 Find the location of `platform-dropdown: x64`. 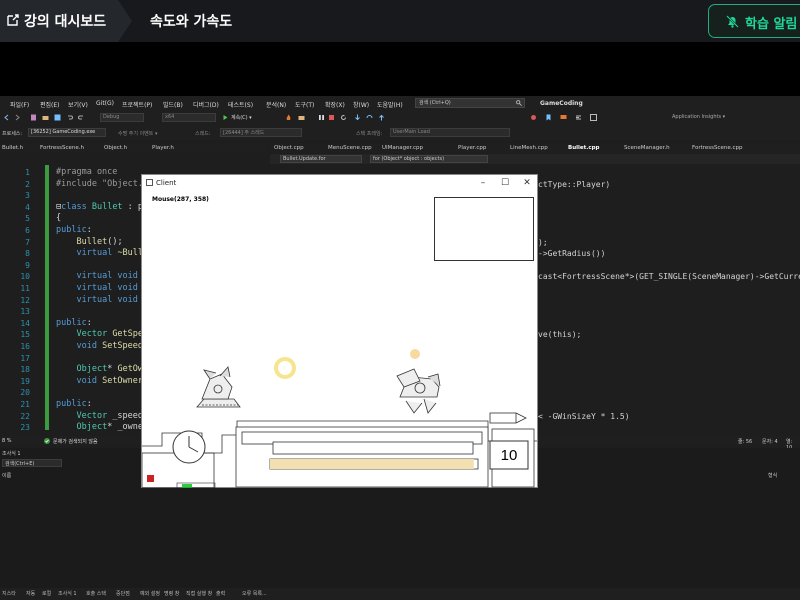

platform-dropdown: x64 is located at coordinates (189, 117).